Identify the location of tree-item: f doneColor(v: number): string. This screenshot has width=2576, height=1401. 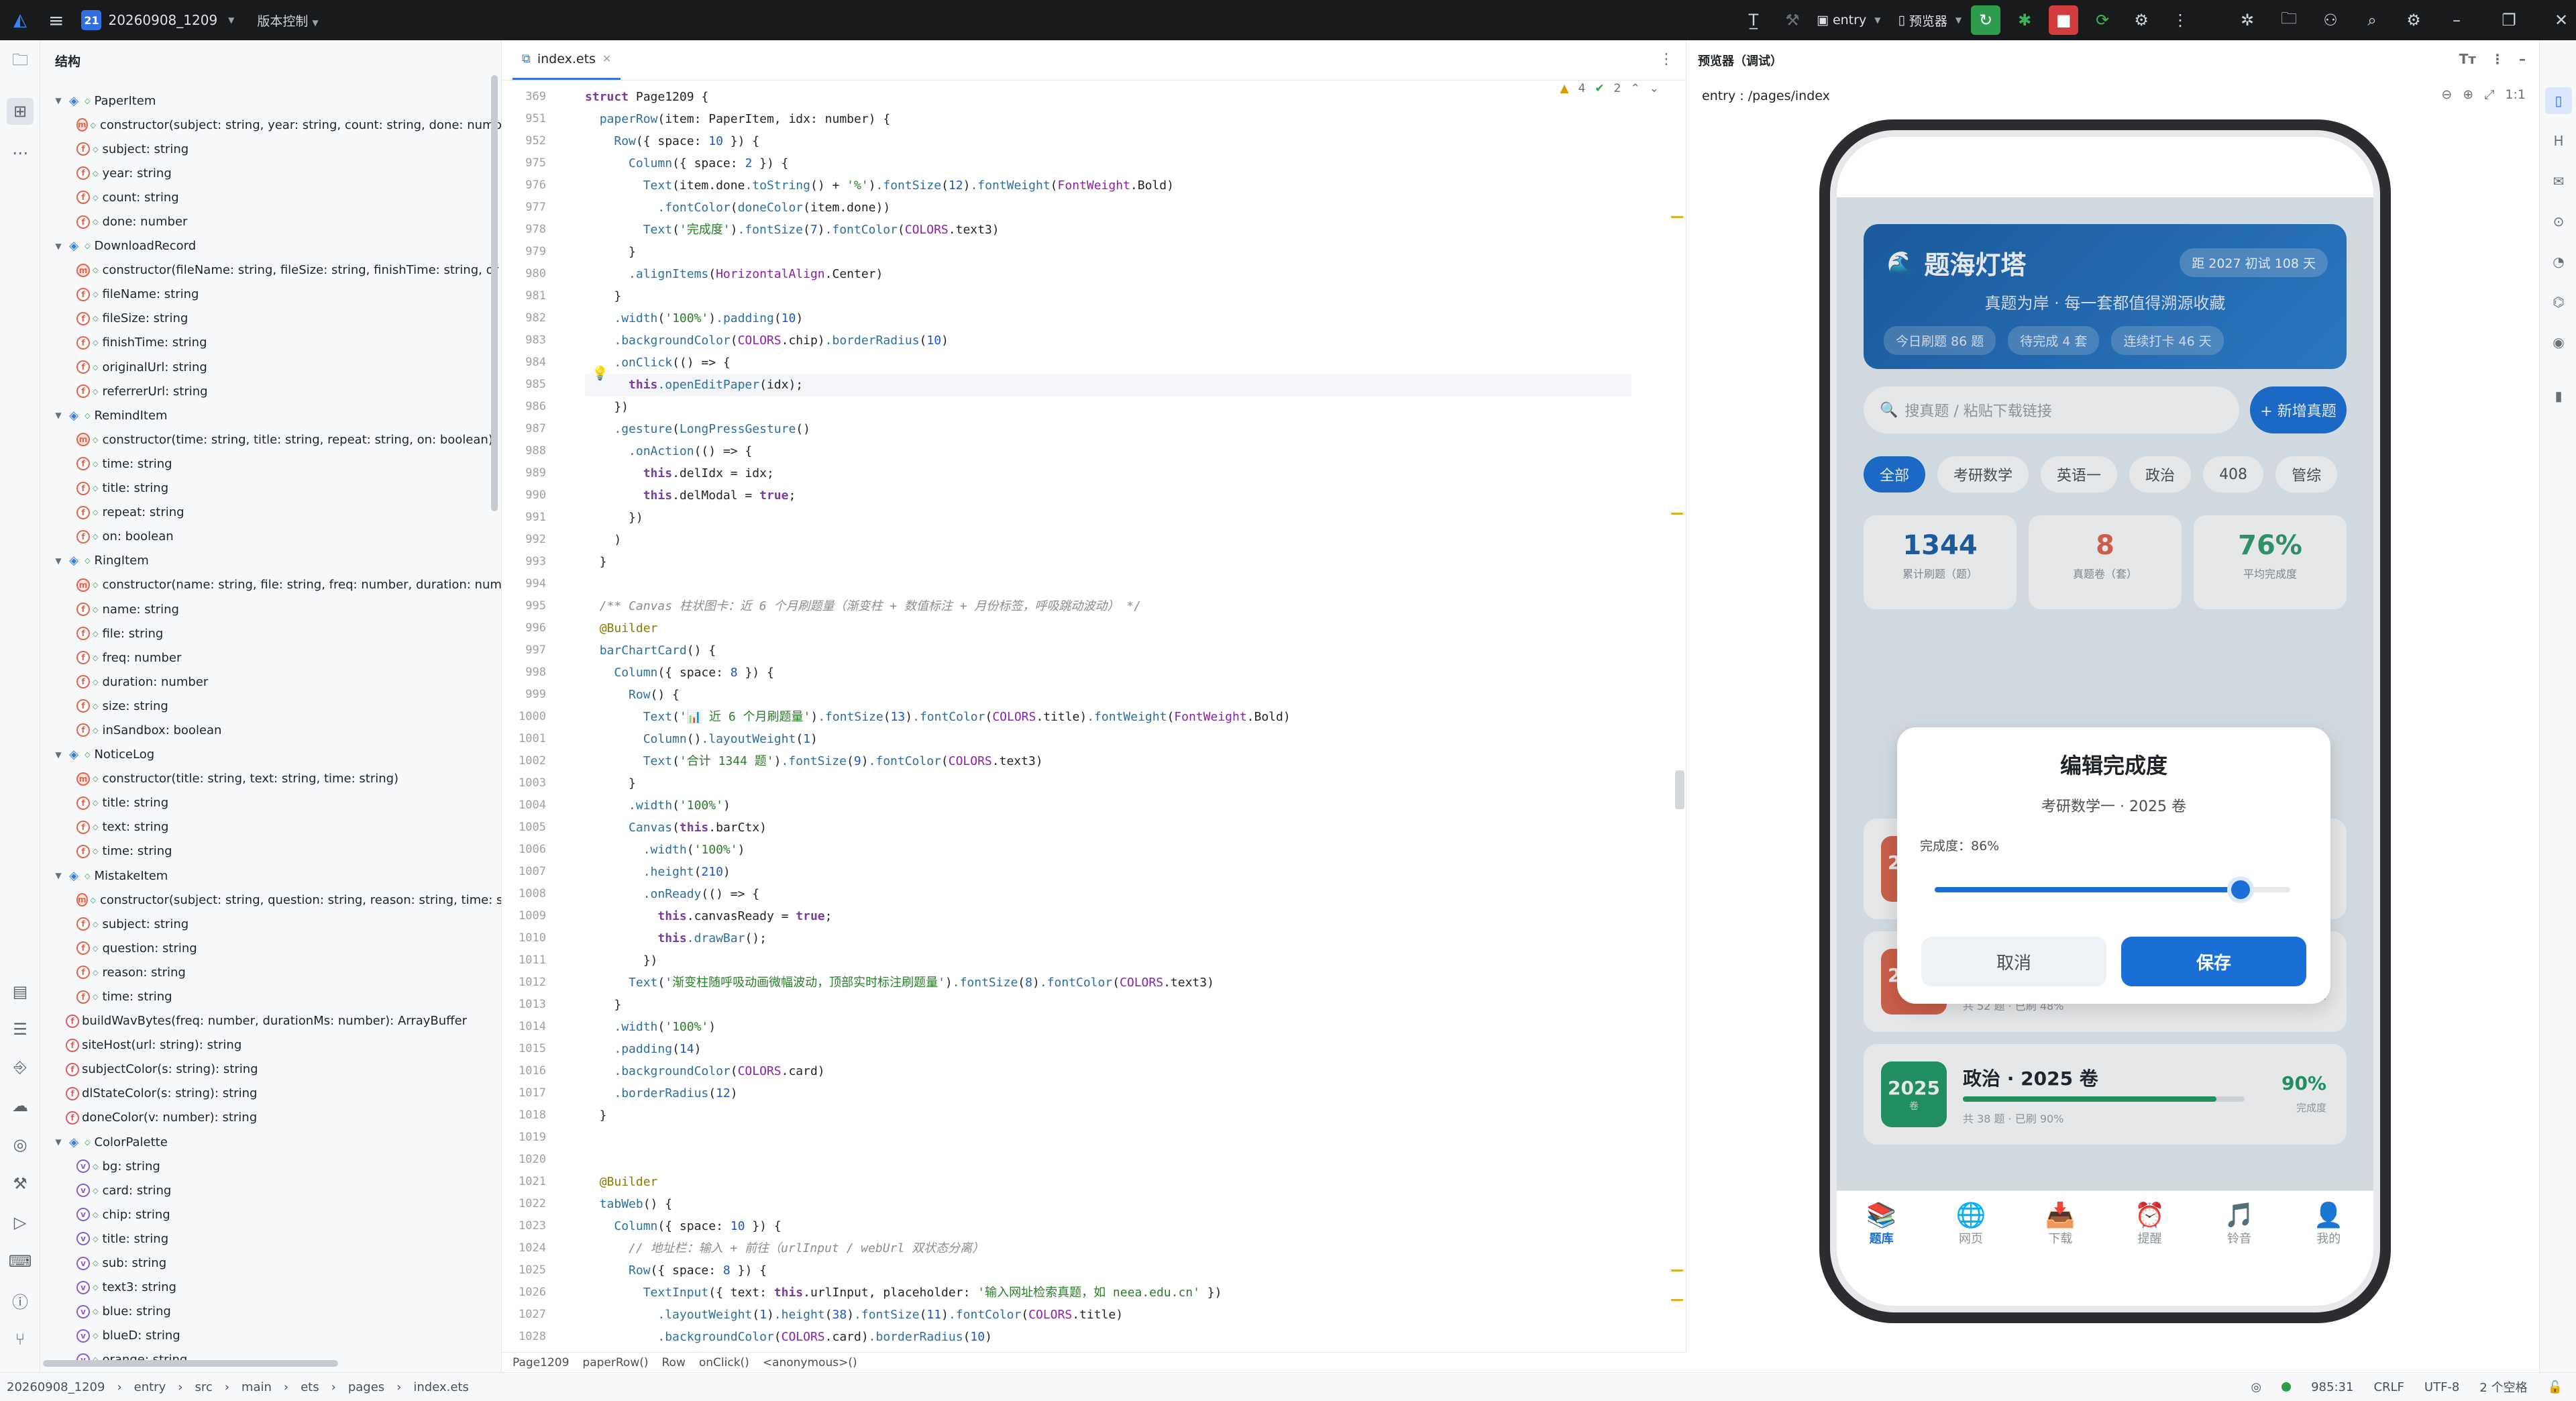
(270, 1118).